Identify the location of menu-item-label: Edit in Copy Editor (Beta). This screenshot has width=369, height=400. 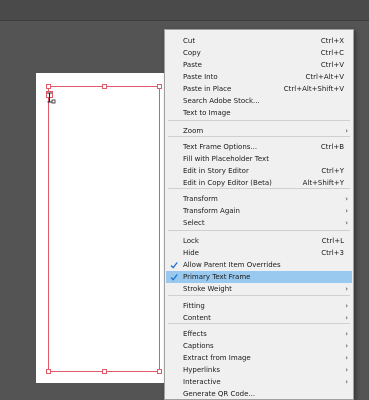
(227, 183).